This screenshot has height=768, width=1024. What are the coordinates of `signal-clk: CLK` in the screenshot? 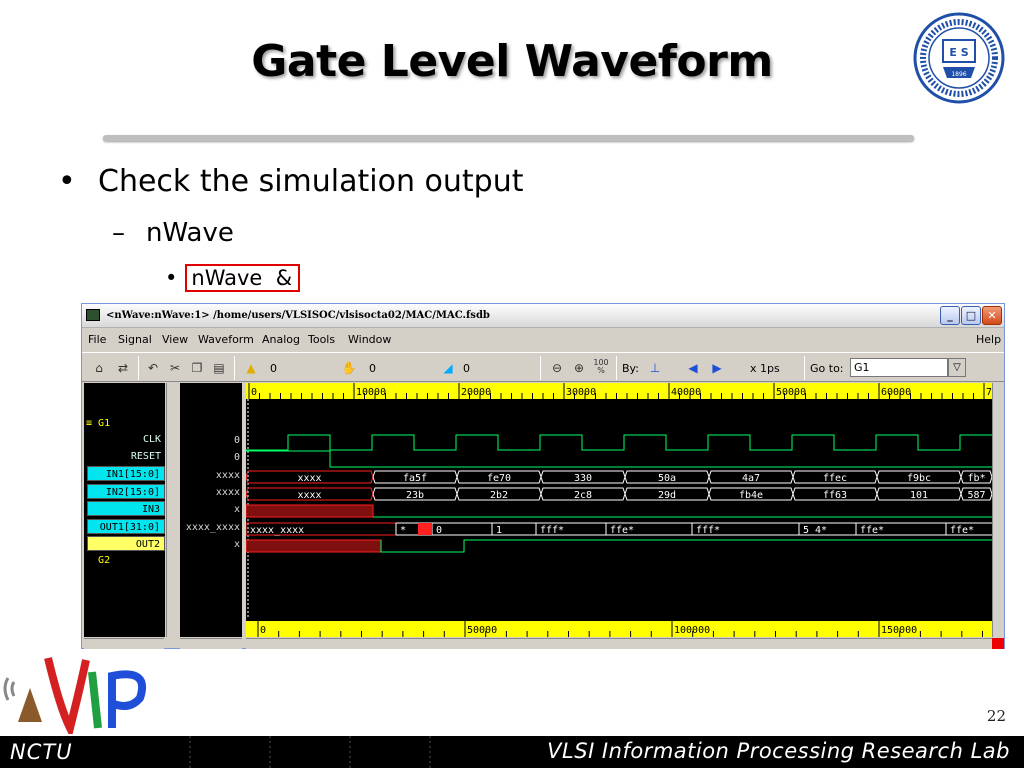 It's located at (126, 439).